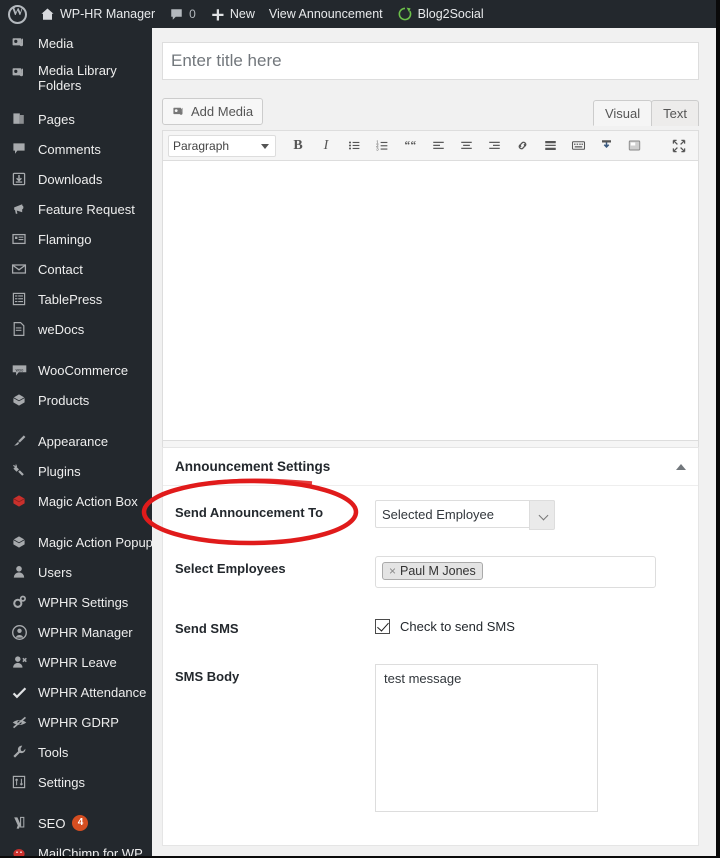  What do you see at coordinates (19, 501) in the screenshot?
I see `red-cube-icon` at bounding box center [19, 501].